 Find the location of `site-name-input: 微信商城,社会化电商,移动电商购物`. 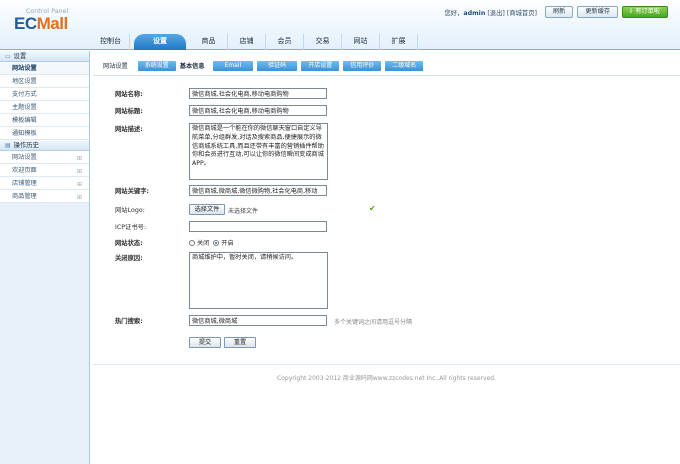

site-name-input: 微信商城,社会化电商,移动电商购物 is located at coordinates (258, 93).